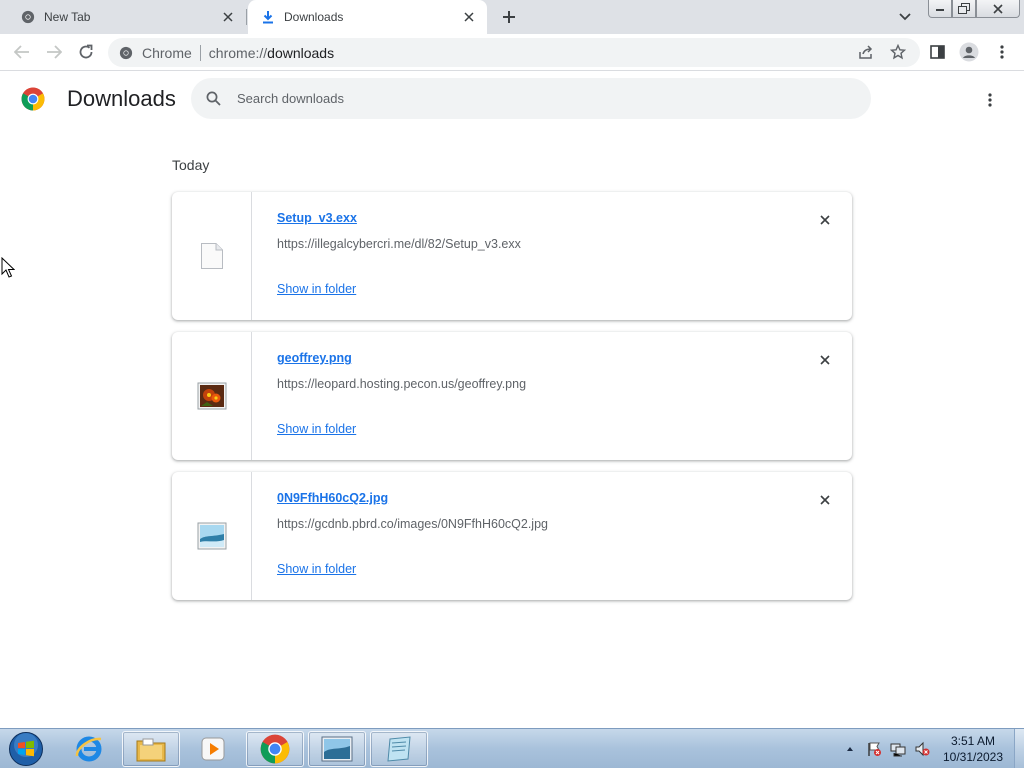  What do you see at coordinates (874, 748) in the screenshot?
I see `action-center-flag-icon` at bounding box center [874, 748].